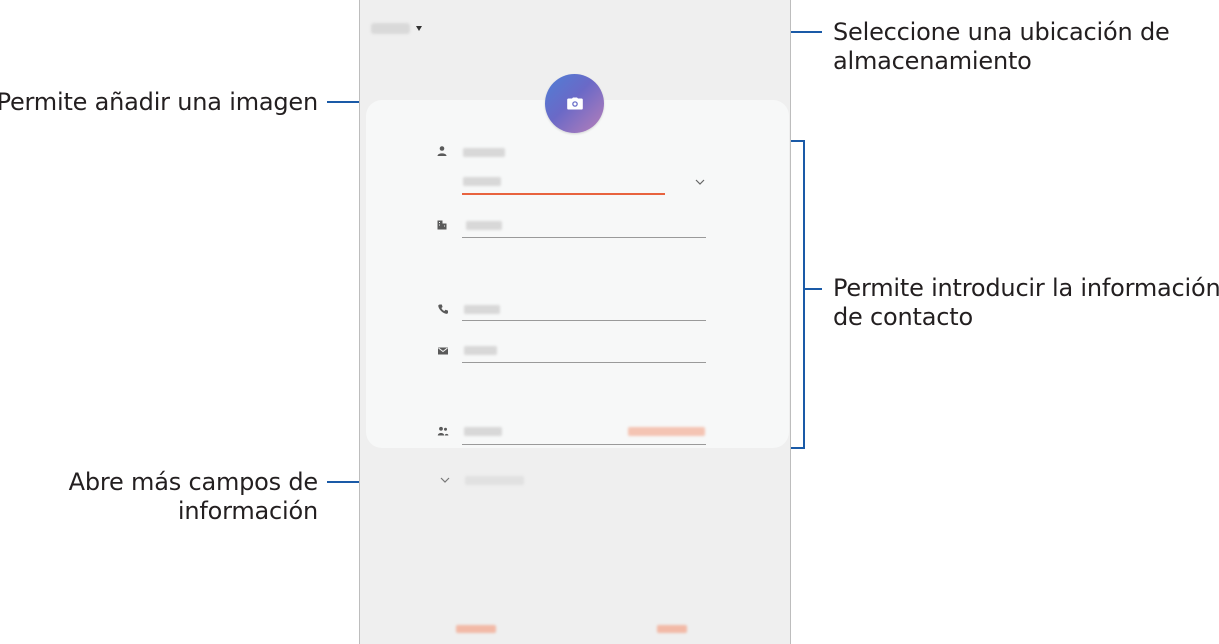 This screenshot has height=644, width=1219. What do you see at coordinates (443, 309) in the screenshot?
I see `phone-icon` at bounding box center [443, 309].